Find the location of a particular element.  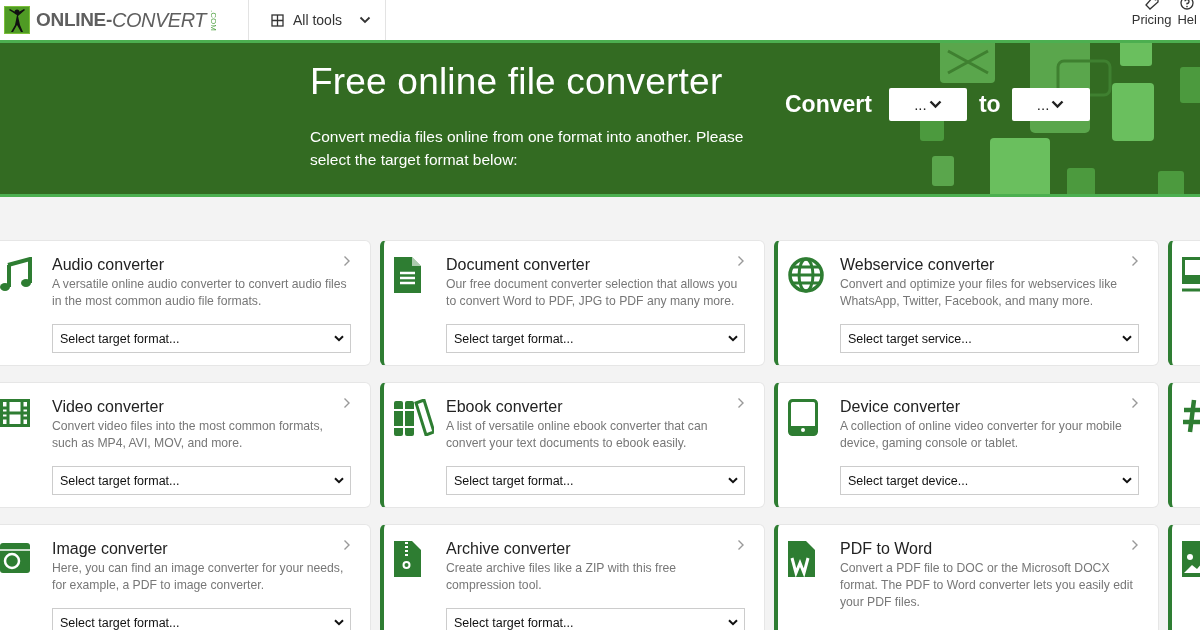

tablet-icon is located at coordinates (803, 417).